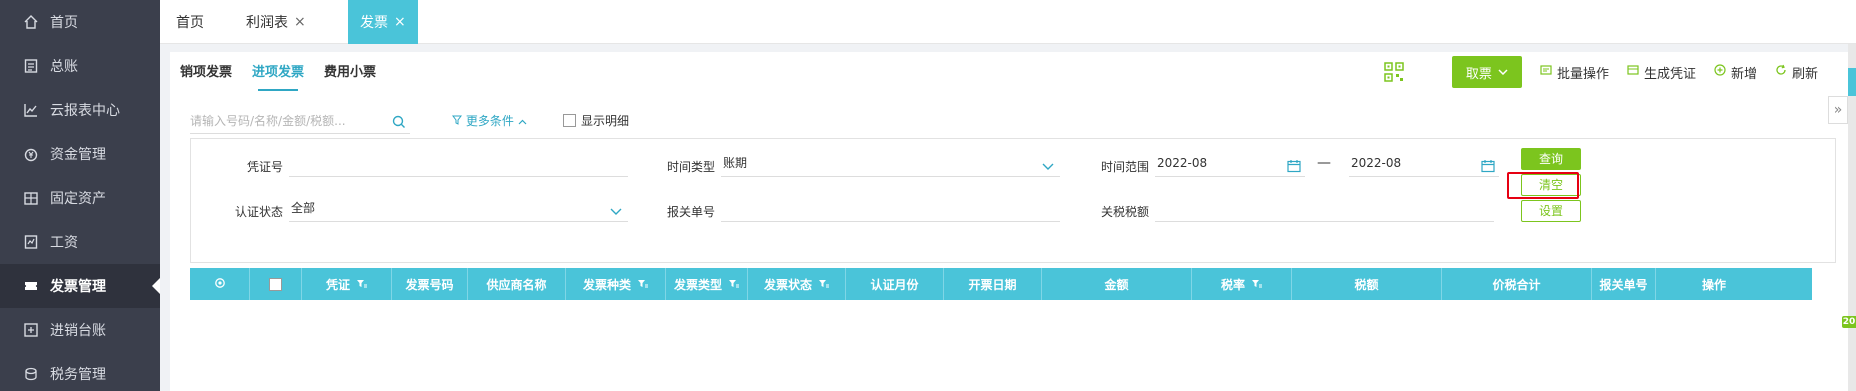 The width and height of the screenshot is (1856, 391). I want to click on sidebar-item-ledger: 总账, so click(80, 66).